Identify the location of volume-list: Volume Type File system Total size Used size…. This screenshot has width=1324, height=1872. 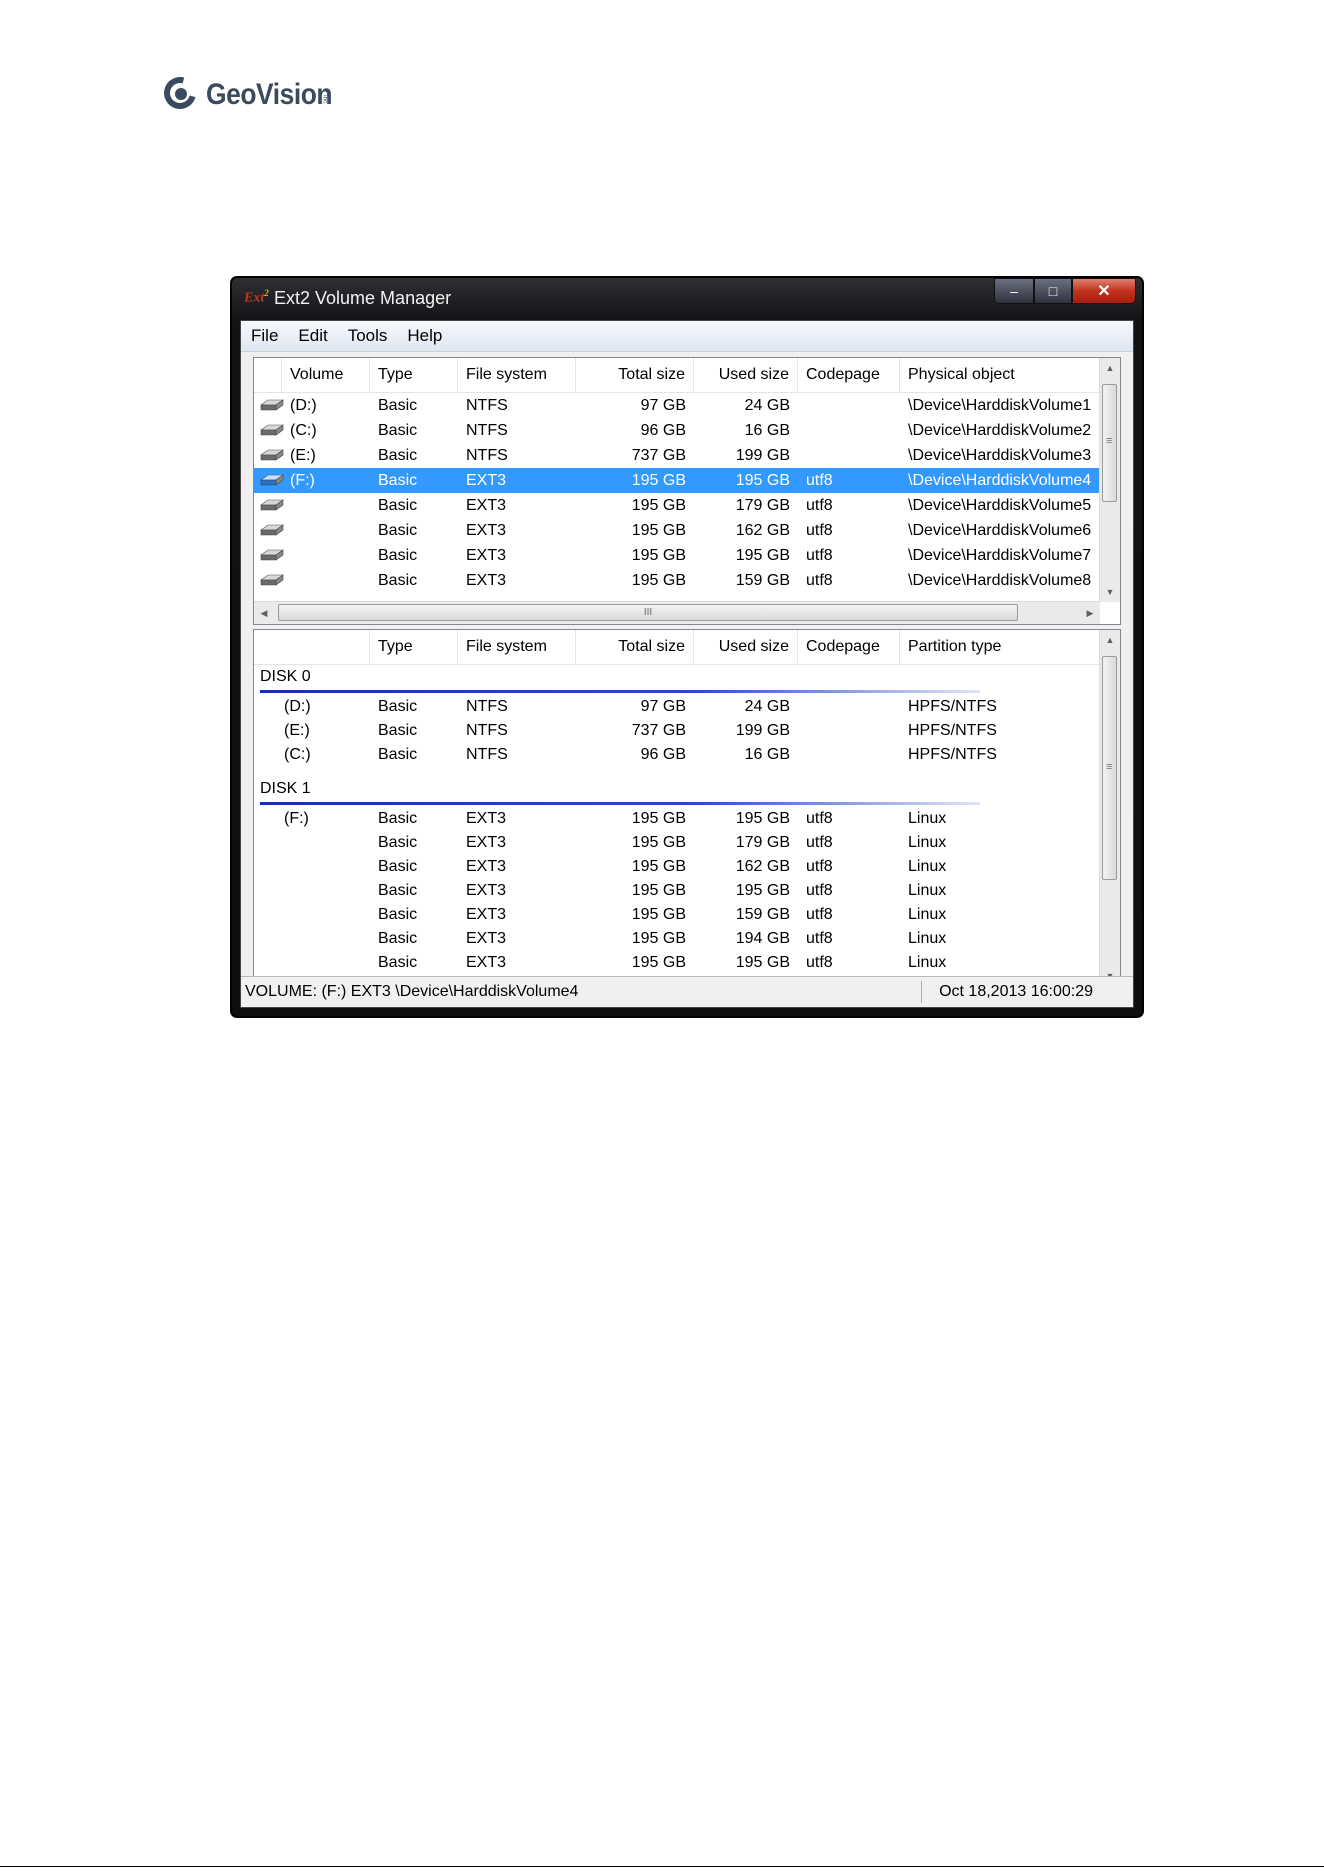
(687, 491).